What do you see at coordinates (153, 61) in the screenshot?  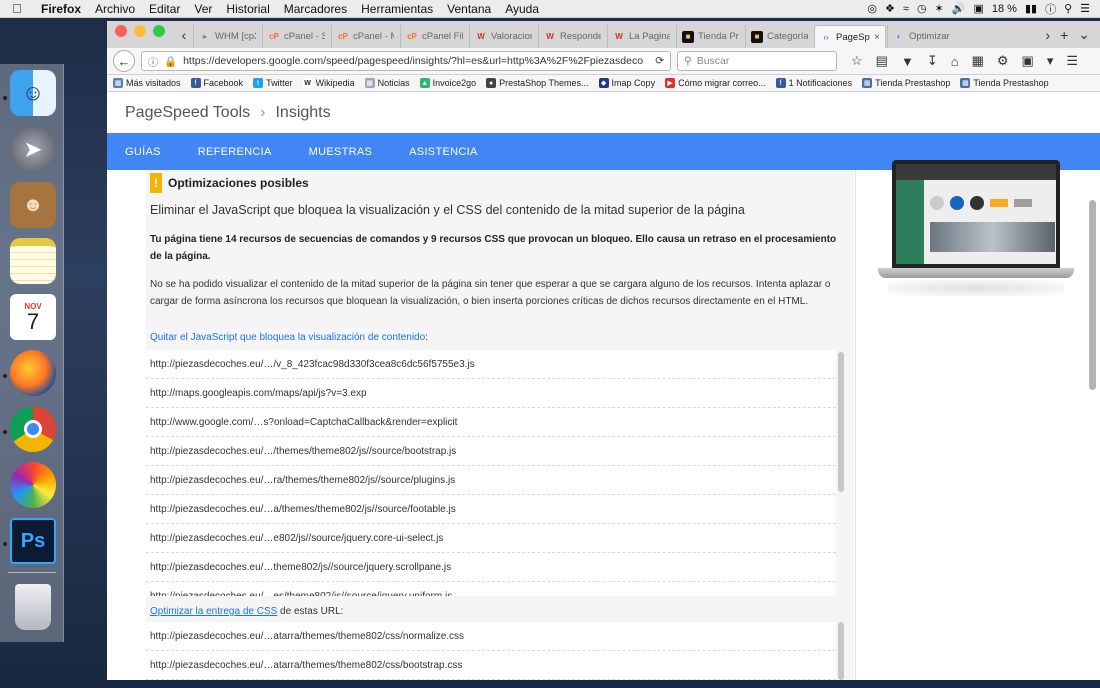 I see `site-info-icon: ⓘ` at bounding box center [153, 61].